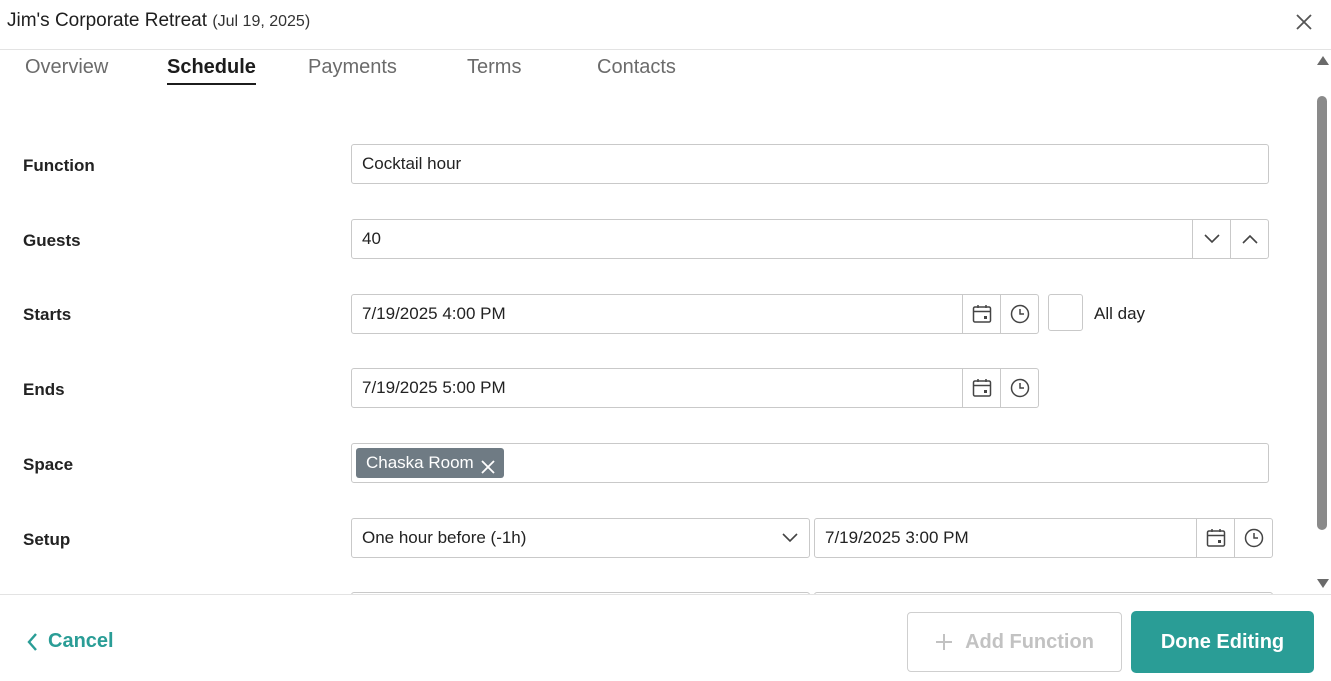  What do you see at coordinates (48, 464) in the screenshot?
I see `space-label: Space` at bounding box center [48, 464].